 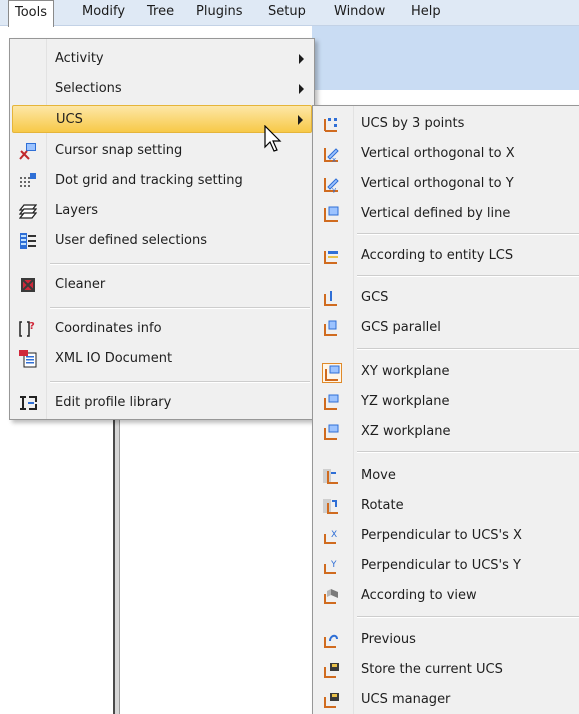 What do you see at coordinates (330, 328) in the screenshot?
I see `gcs-parallel-icon` at bounding box center [330, 328].